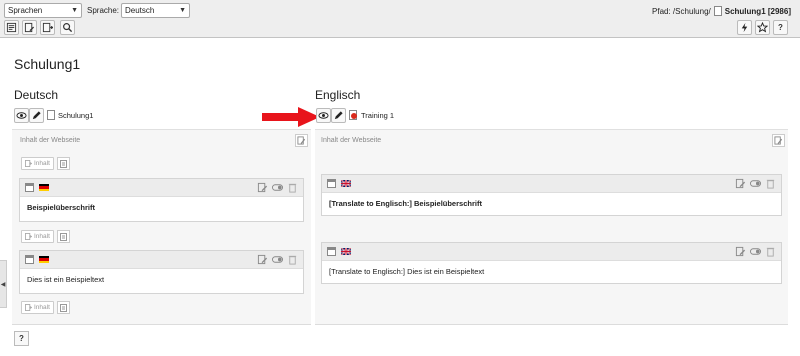 The image size is (800, 356). I want to click on view-page-button, so click(21, 115).